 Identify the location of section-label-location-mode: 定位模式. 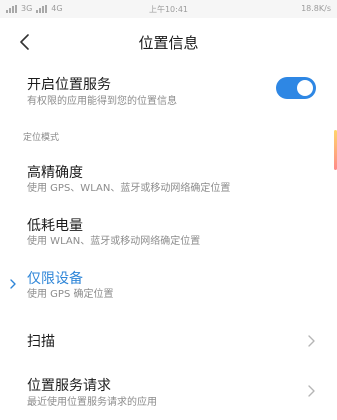
(41, 138).